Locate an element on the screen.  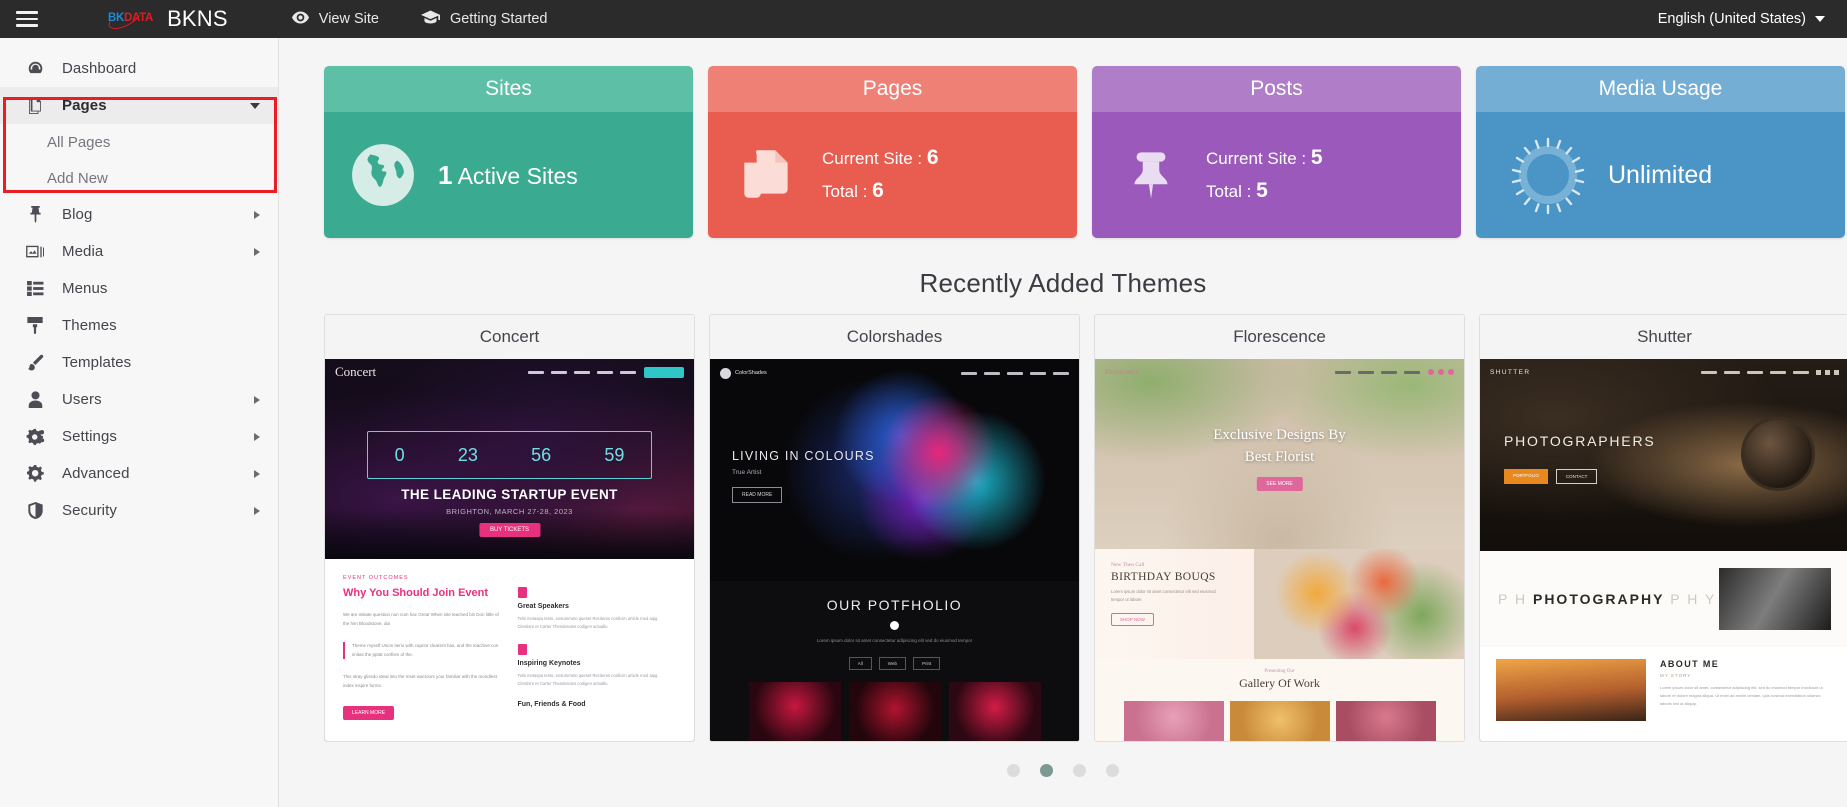
stat-card-pages-title: Pages is located at coordinates (892, 89).